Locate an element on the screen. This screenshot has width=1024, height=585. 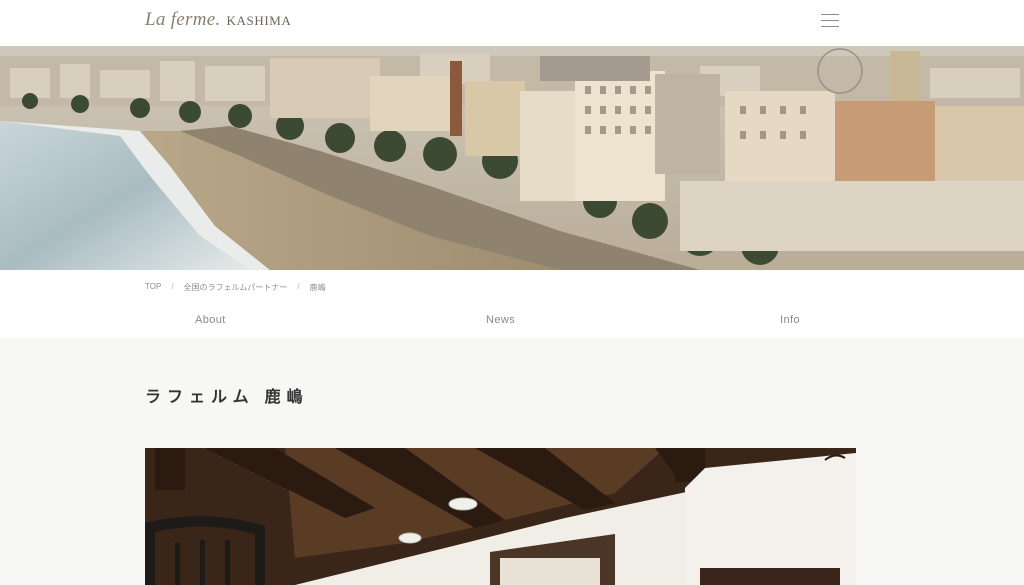
site-header: La ferme. KASHIMA is located at coordinates (512, 23).